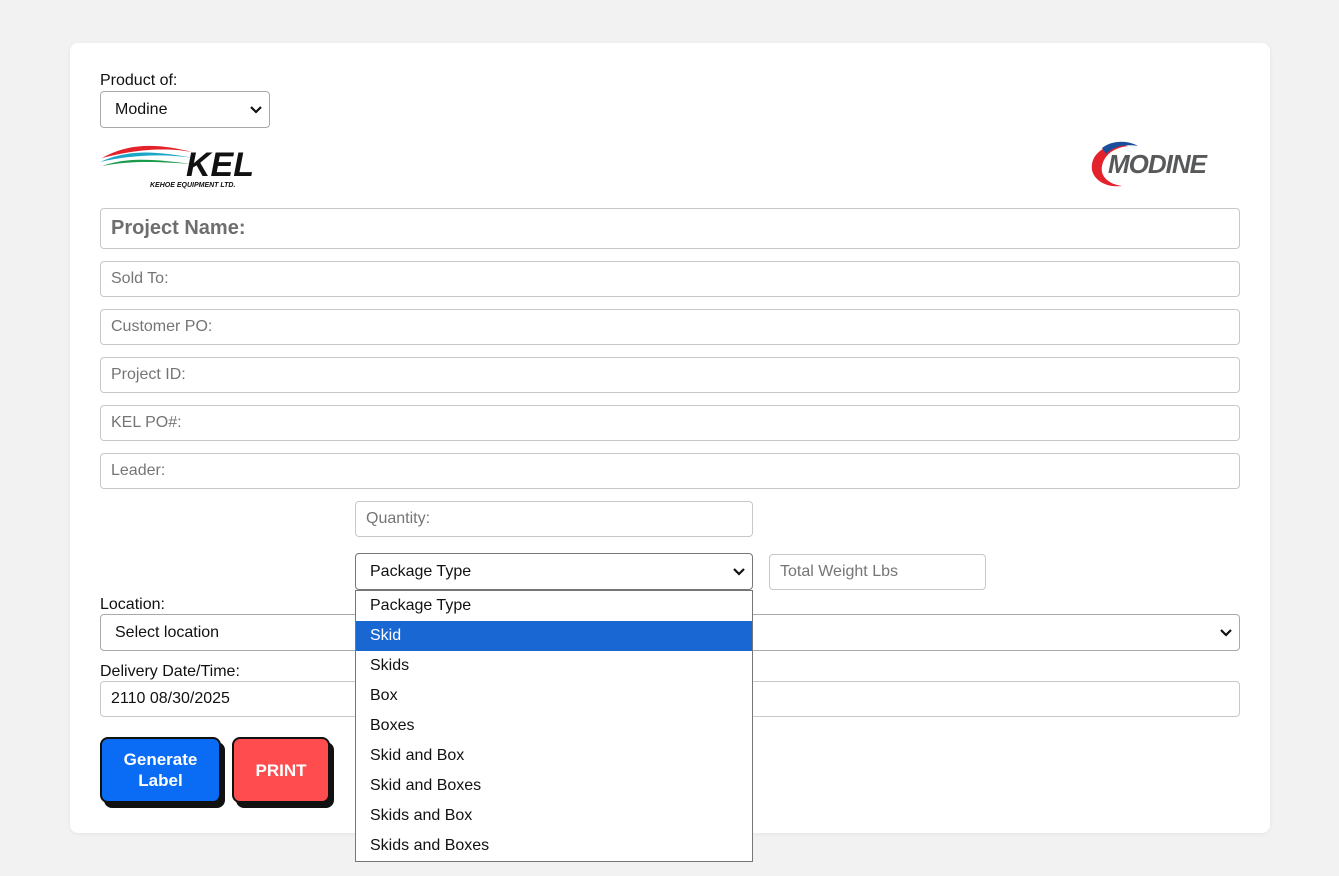  What do you see at coordinates (1158, 164) in the screenshot?
I see `svg-text: MODINE` at bounding box center [1158, 164].